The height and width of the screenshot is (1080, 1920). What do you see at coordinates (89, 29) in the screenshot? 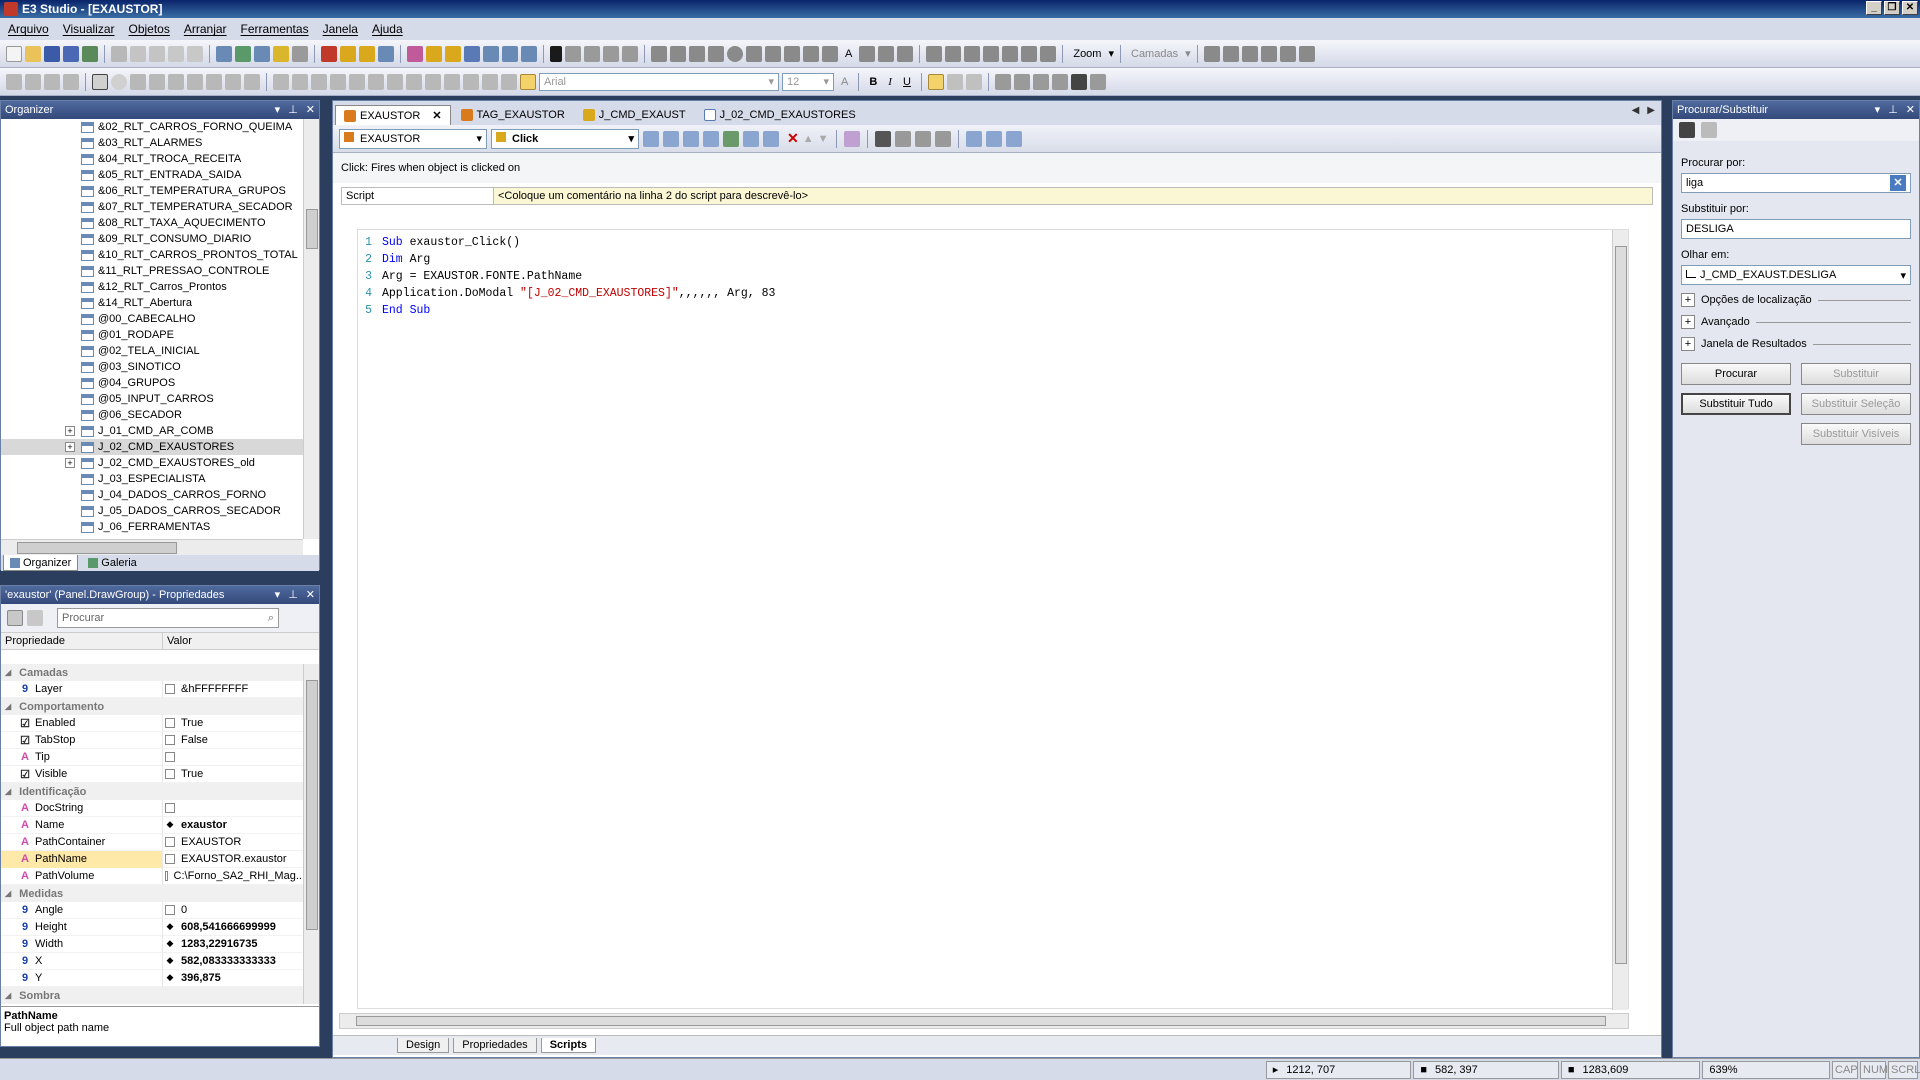
I see `menu-visualizar: Visualizar` at bounding box center [89, 29].